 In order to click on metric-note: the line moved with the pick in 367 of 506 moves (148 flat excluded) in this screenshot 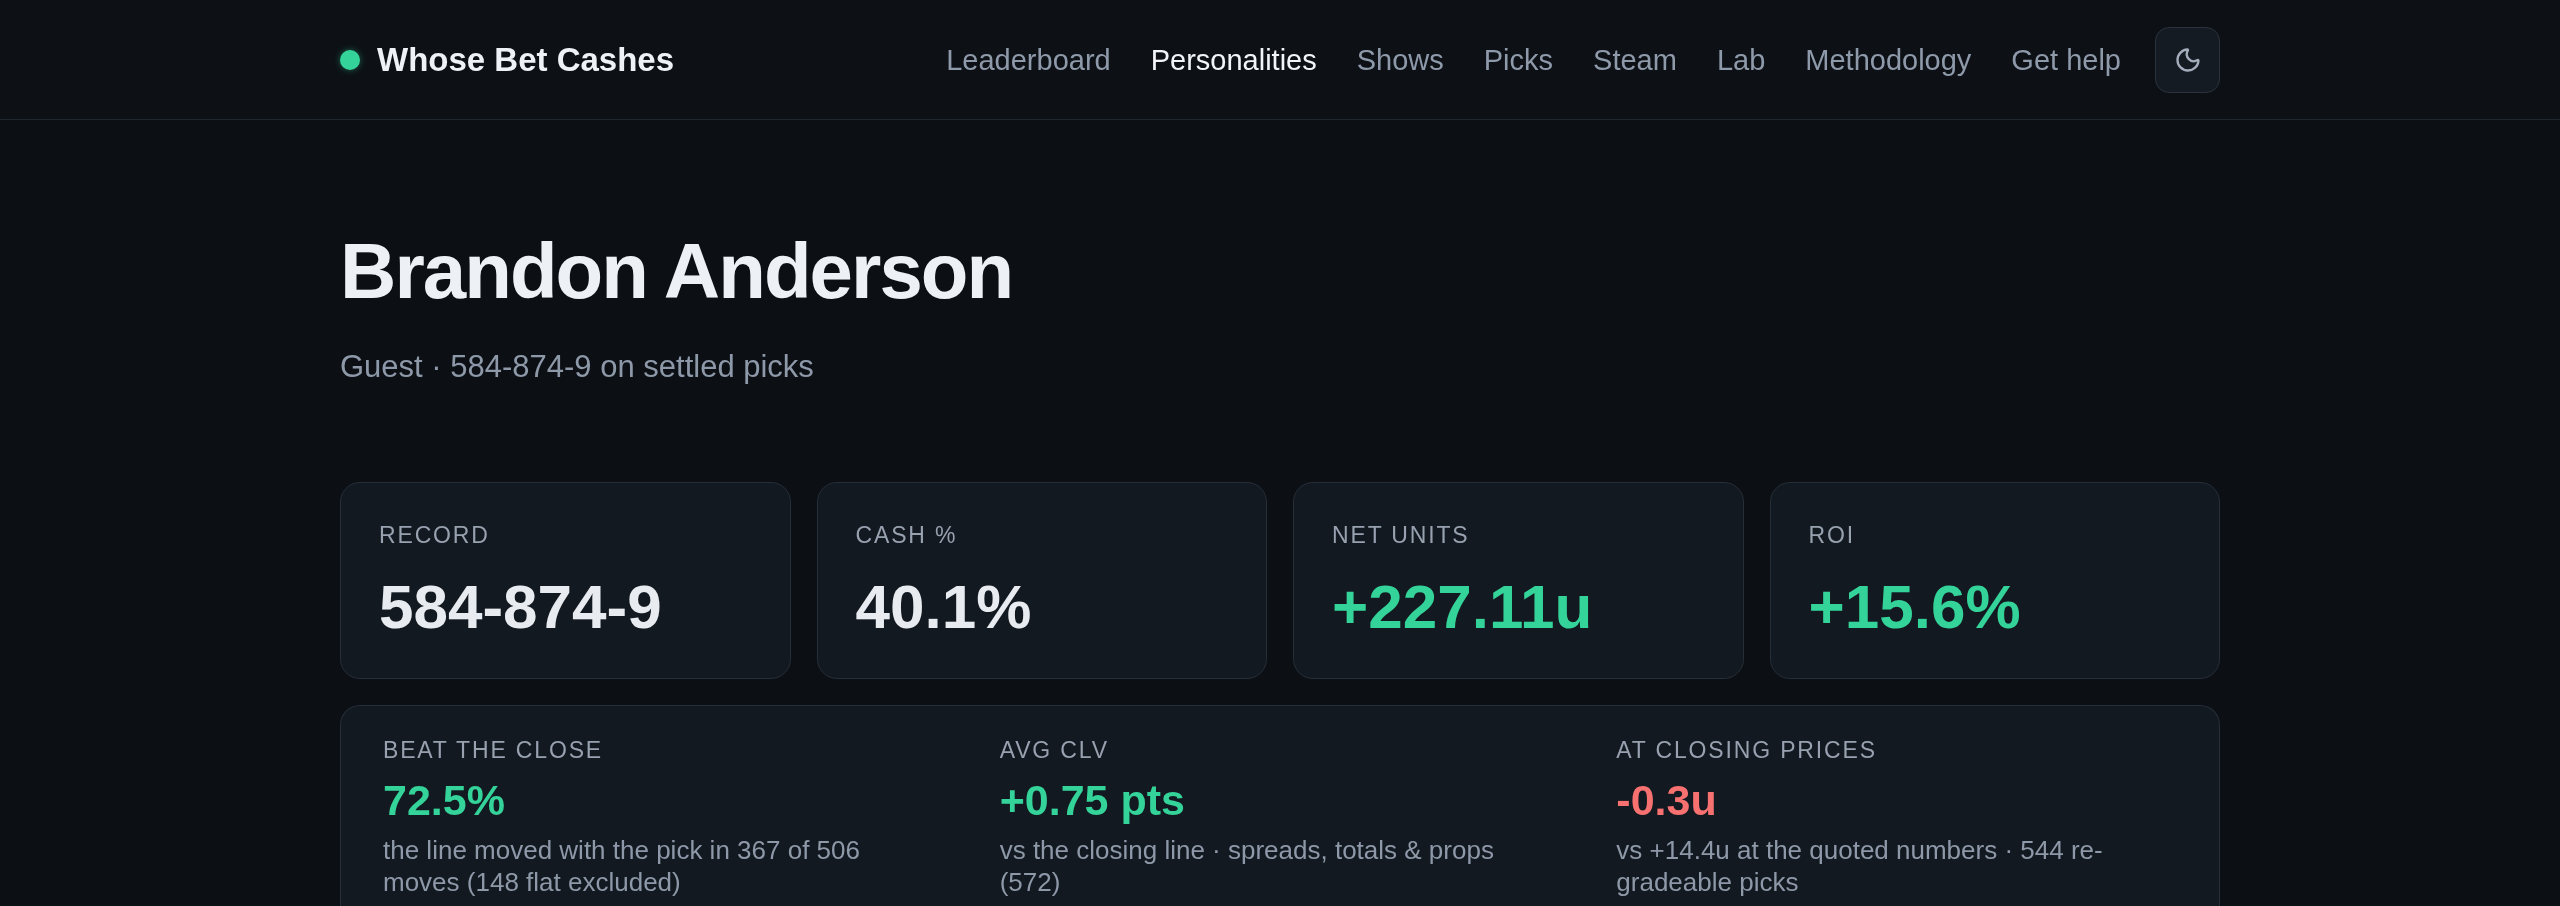, I will do `click(622, 866)`.